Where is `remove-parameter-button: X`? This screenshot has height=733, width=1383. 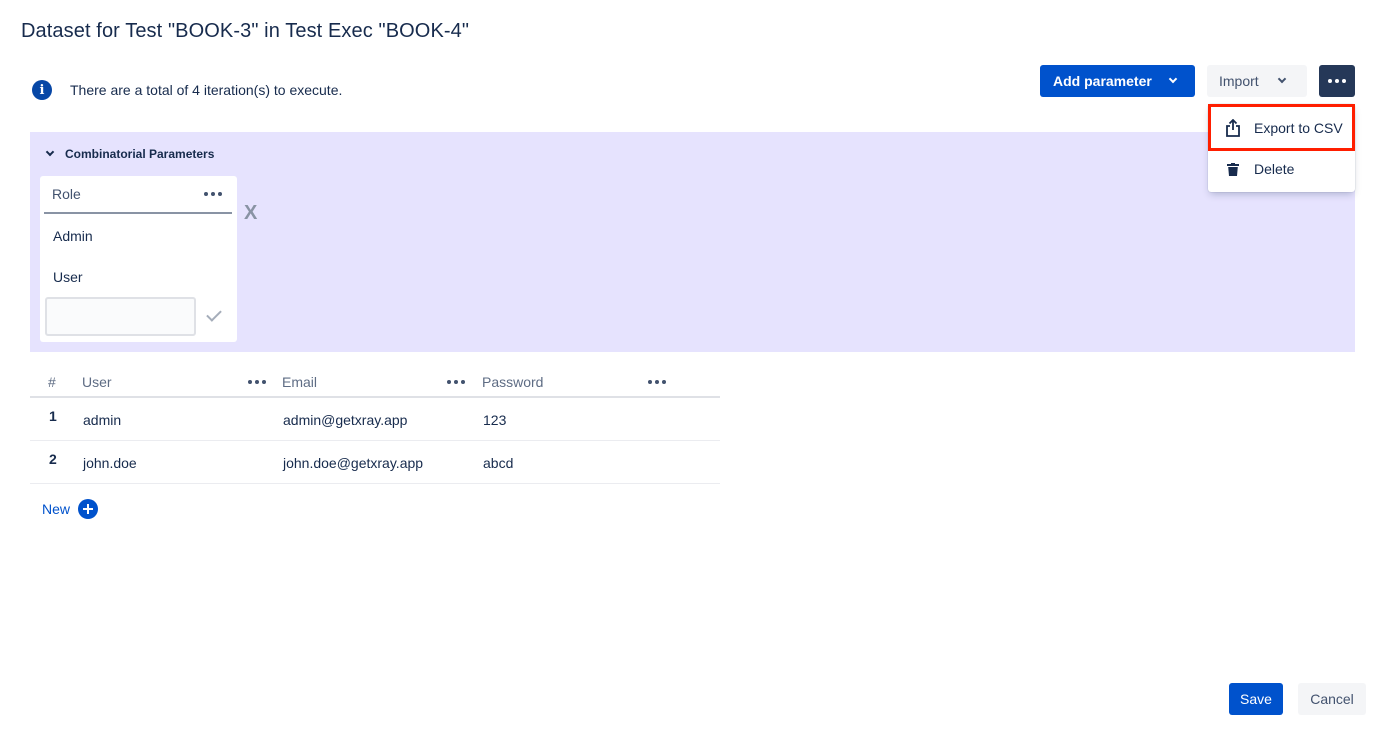
remove-parameter-button: X is located at coordinates (250, 213).